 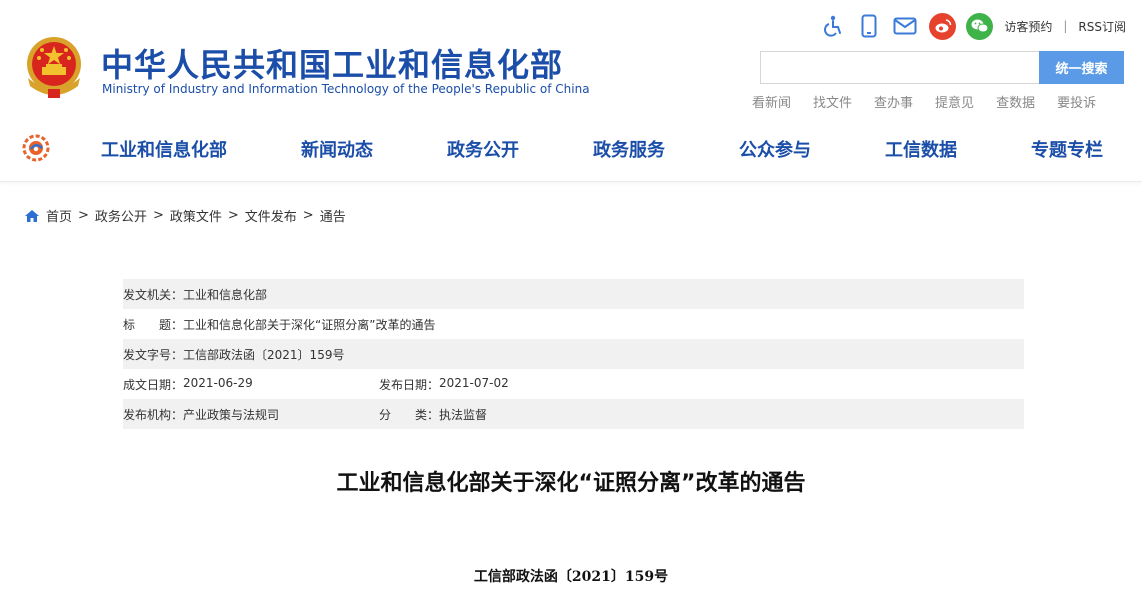 I want to click on meta-pubdate-label: 发布日期：, so click(x=409, y=384).